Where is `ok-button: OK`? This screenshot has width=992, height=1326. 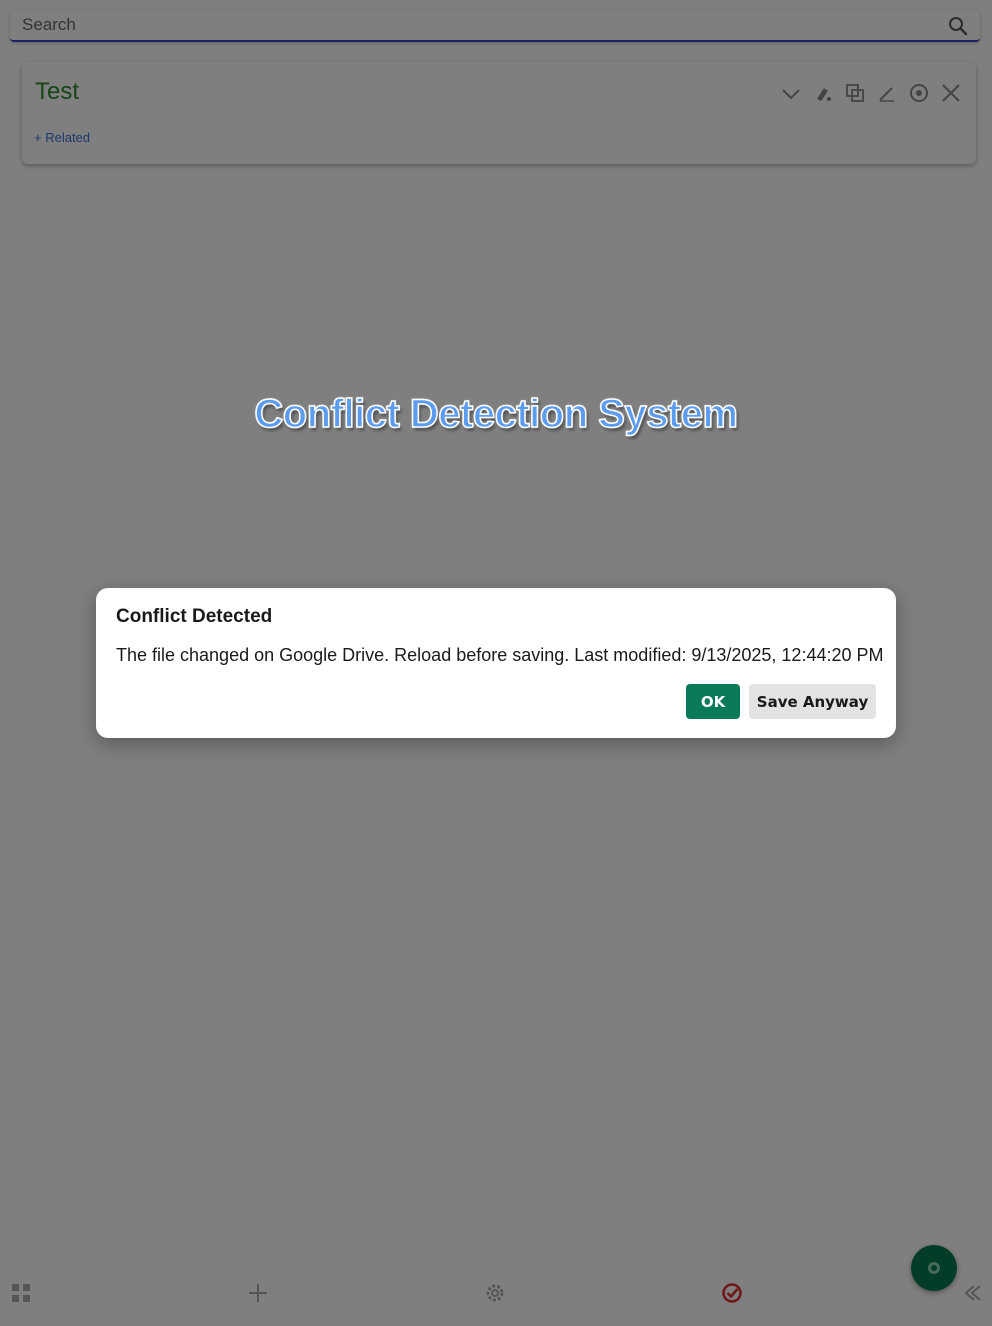 ok-button: OK is located at coordinates (713, 701).